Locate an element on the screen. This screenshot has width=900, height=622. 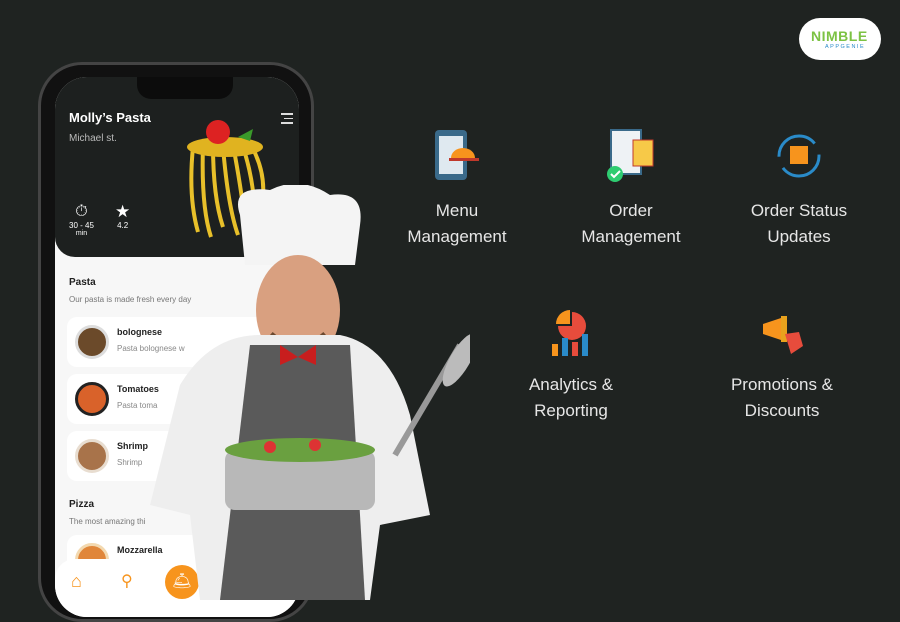
star-icon: ★ is located at coordinates (123, 211).